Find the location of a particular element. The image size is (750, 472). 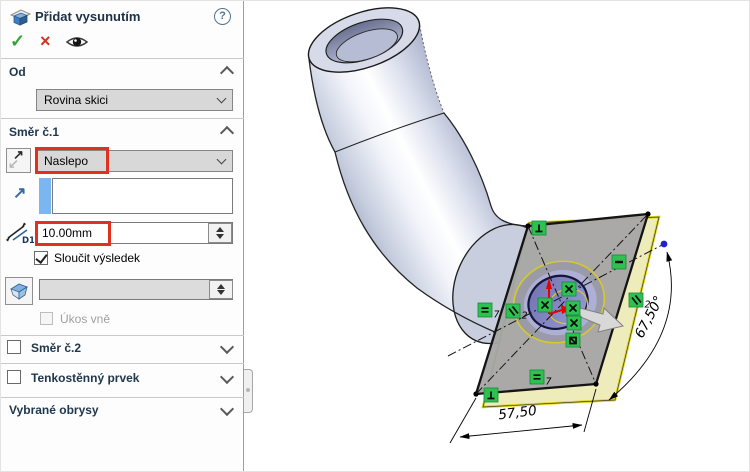

draft-button is located at coordinates (19, 291).